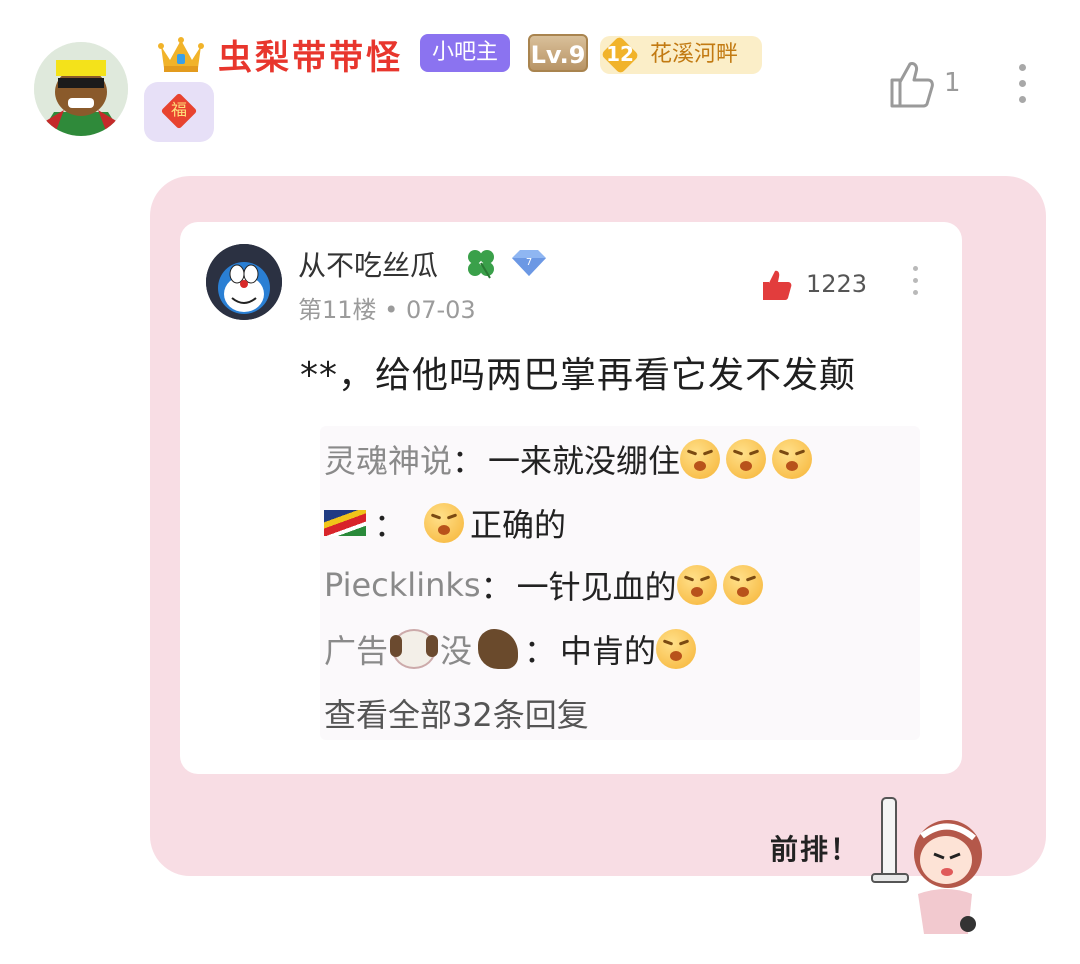 The image size is (1080, 964). What do you see at coordinates (456, 713) in the screenshot?
I see `view-all-replies-link: 查看全部32条回复` at bounding box center [456, 713].